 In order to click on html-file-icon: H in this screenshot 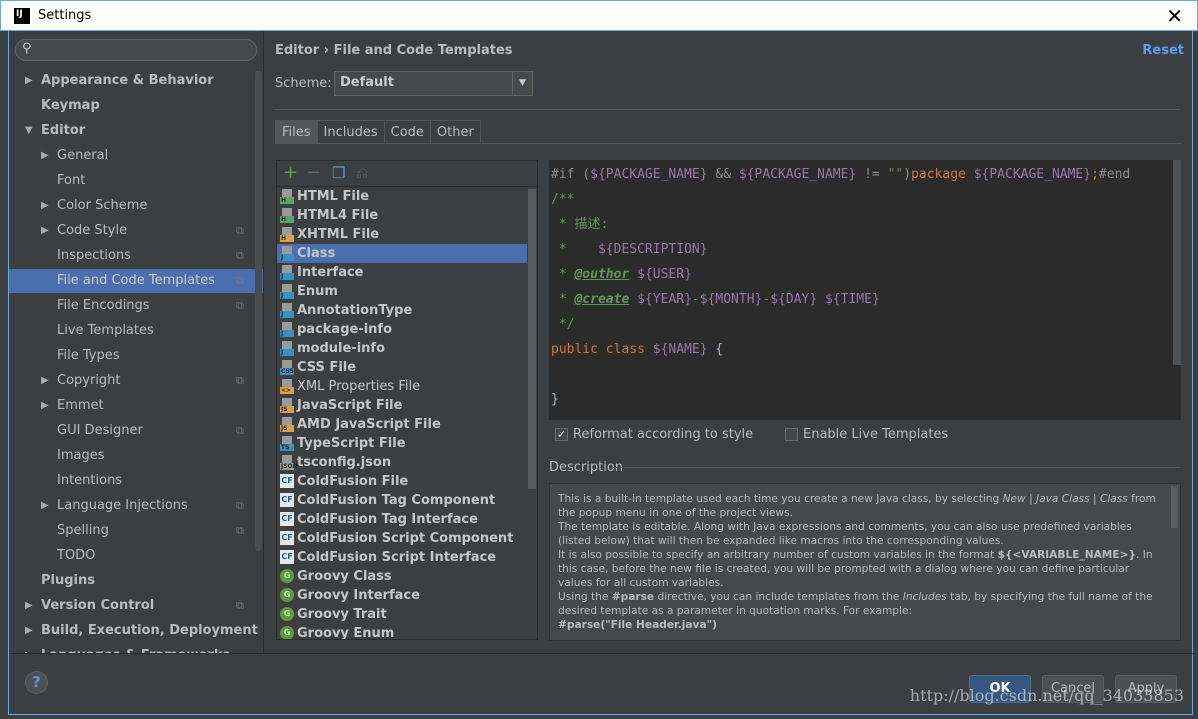, I will do `click(287, 196)`.